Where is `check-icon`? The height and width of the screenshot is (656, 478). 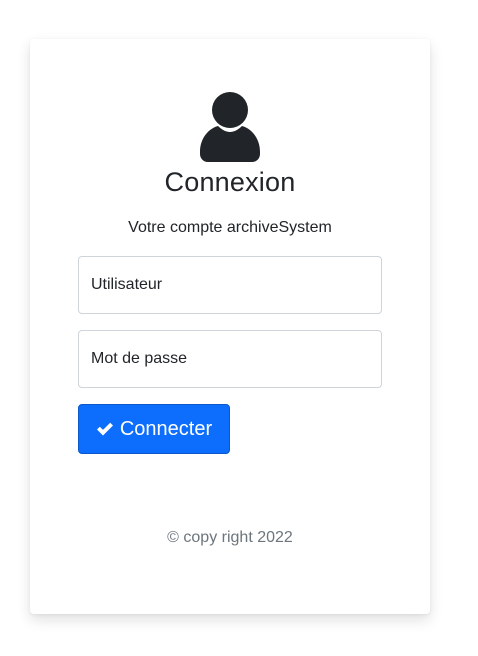
check-icon is located at coordinates (104, 429).